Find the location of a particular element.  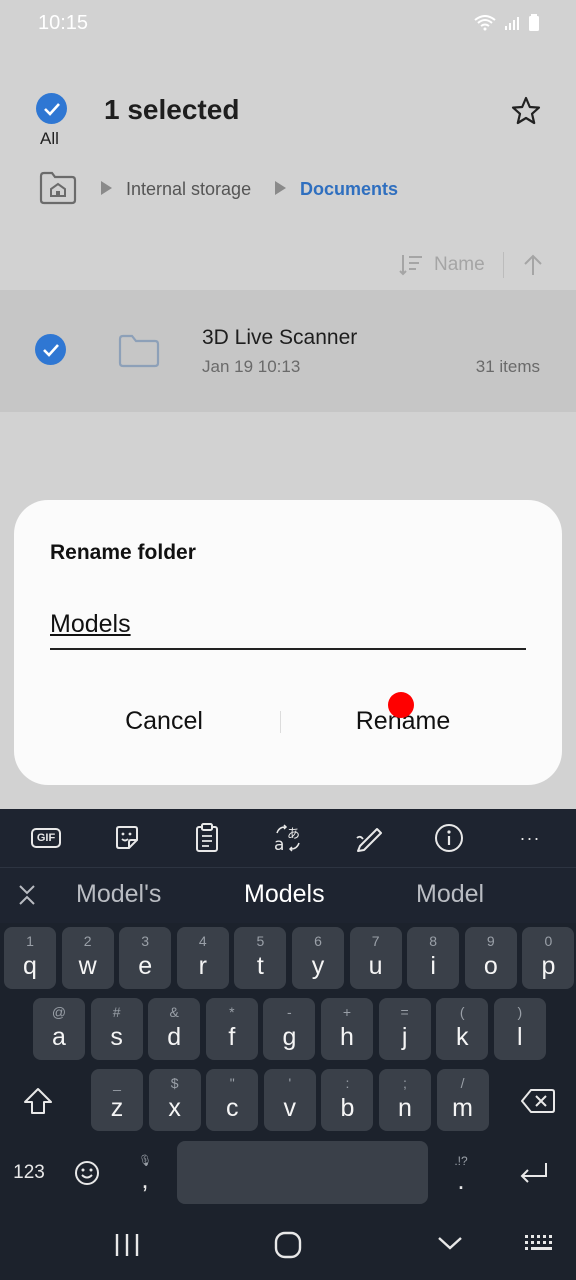

key-x: $ x is located at coordinates (174, 1100).